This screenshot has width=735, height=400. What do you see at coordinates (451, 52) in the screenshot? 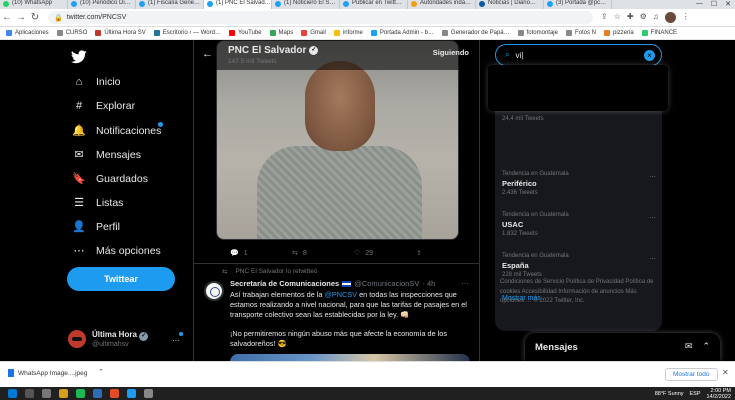
I see `following-button: Siguiendo` at bounding box center [451, 52].